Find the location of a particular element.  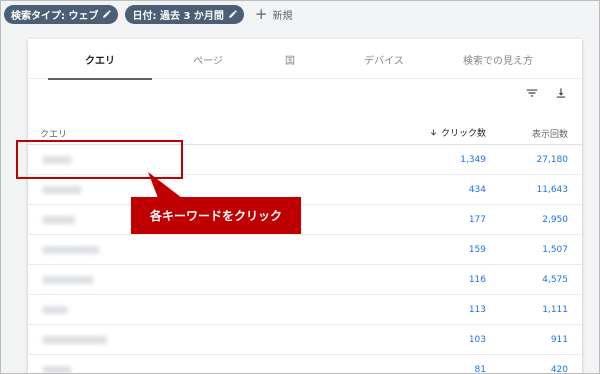

tab-device: デバイス is located at coordinates (384, 59).